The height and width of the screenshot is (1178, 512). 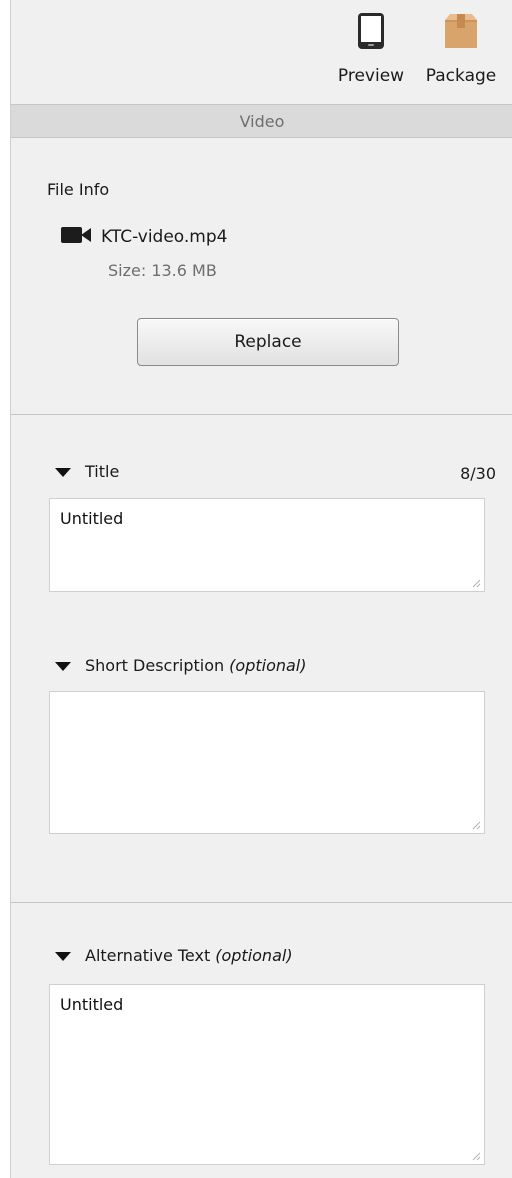 I want to click on replace-button: Replace, so click(x=268, y=342).